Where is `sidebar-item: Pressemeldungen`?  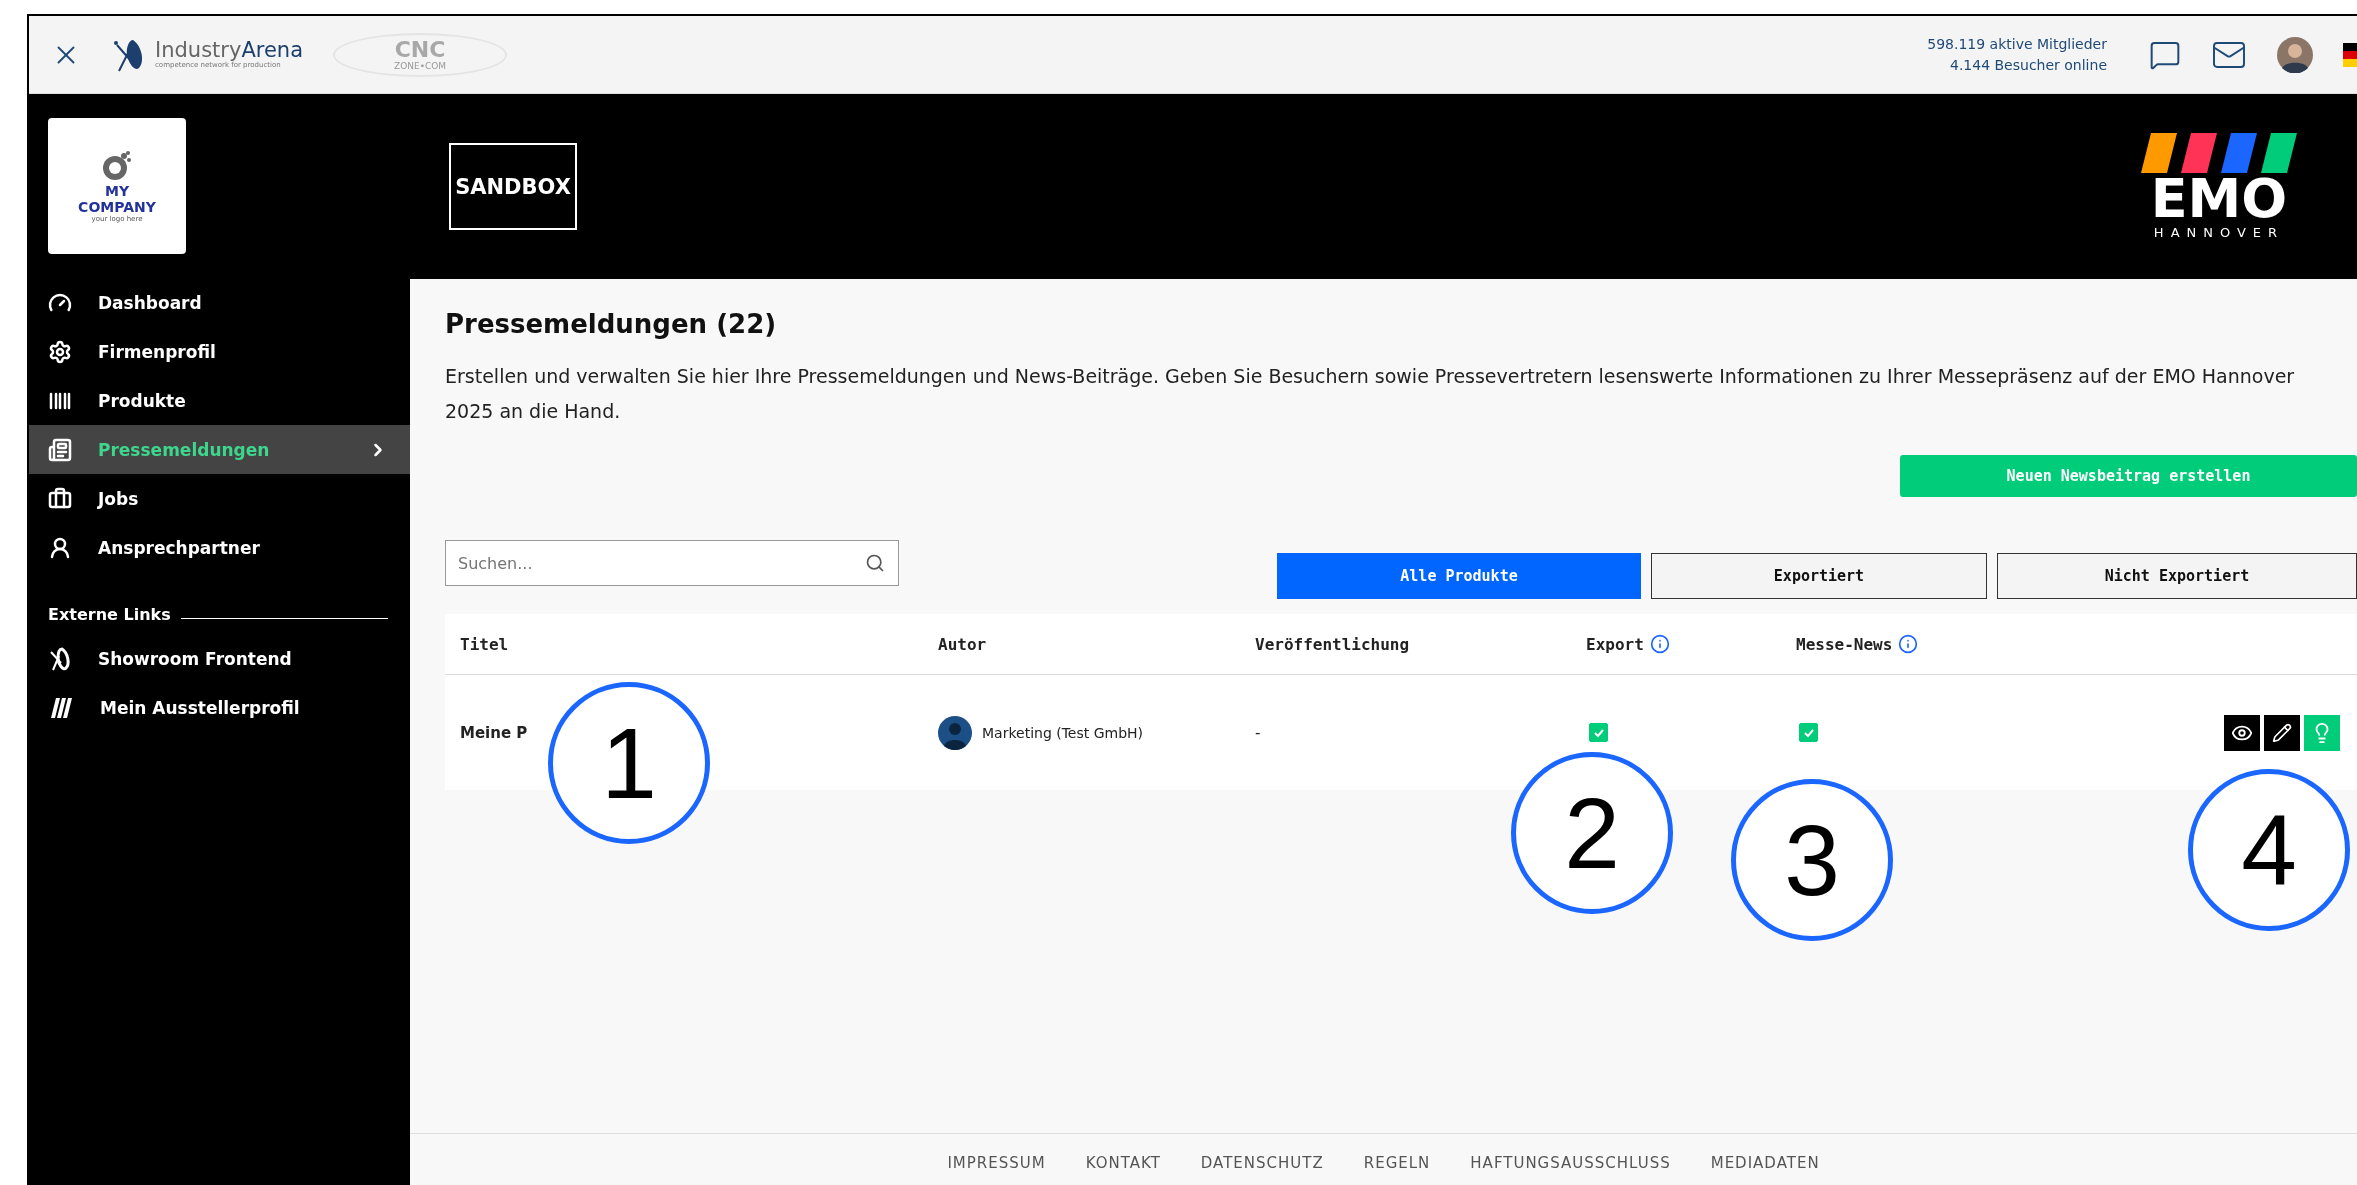 sidebar-item: Pressemeldungen is located at coordinates (219, 449).